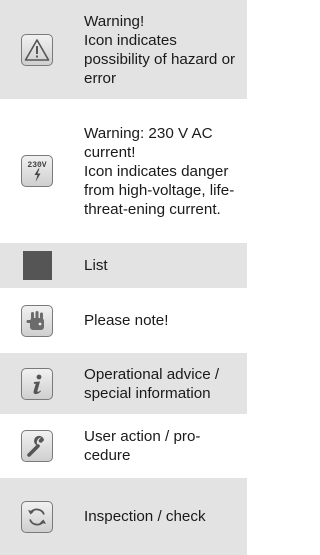 This screenshot has height=555, width=320. What do you see at coordinates (37, 265) in the screenshot?
I see `list-square-icon` at bounding box center [37, 265].